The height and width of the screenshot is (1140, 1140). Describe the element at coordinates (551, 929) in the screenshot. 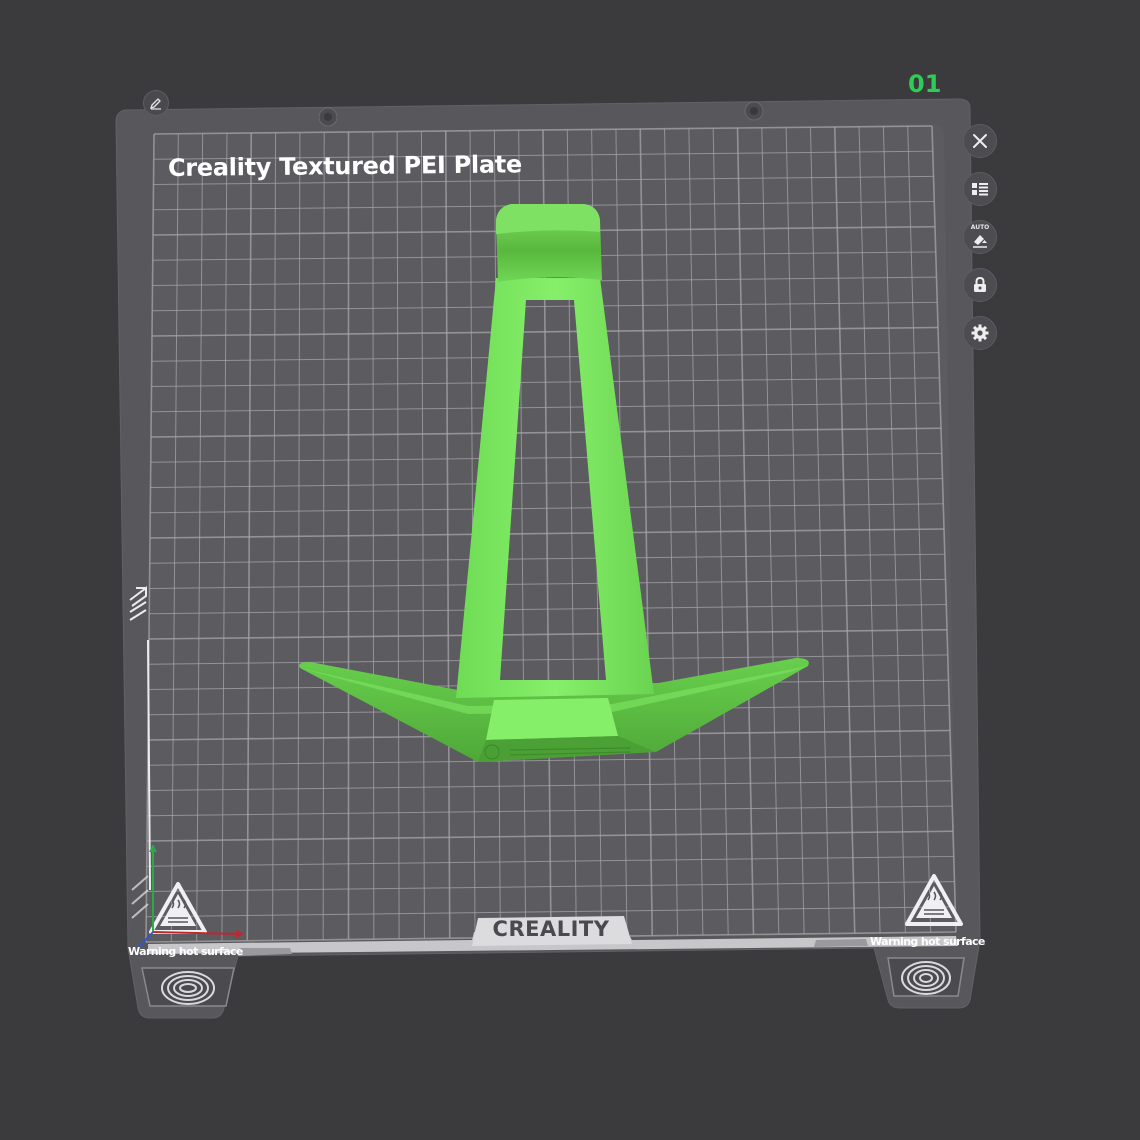

I see `brand-logo-text: CREALITY` at that location.